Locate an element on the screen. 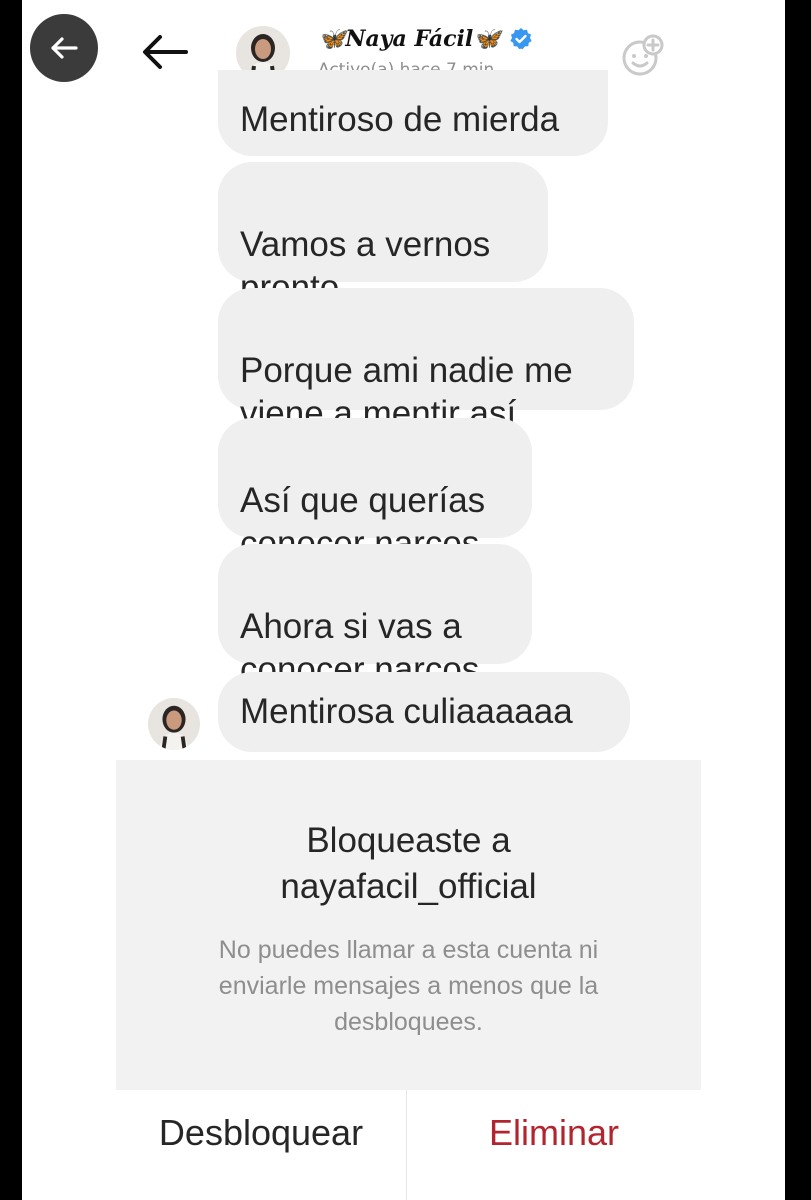  unblock-button: Desbloquear is located at coordinates (261, 1133).